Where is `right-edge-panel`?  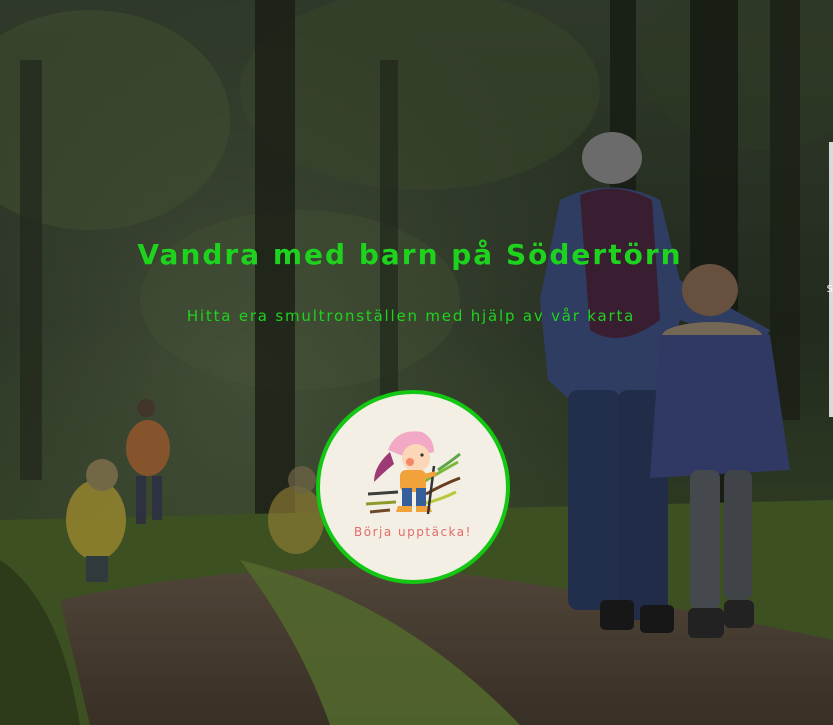 right-edge-panel is located at coordinates (831, 279).